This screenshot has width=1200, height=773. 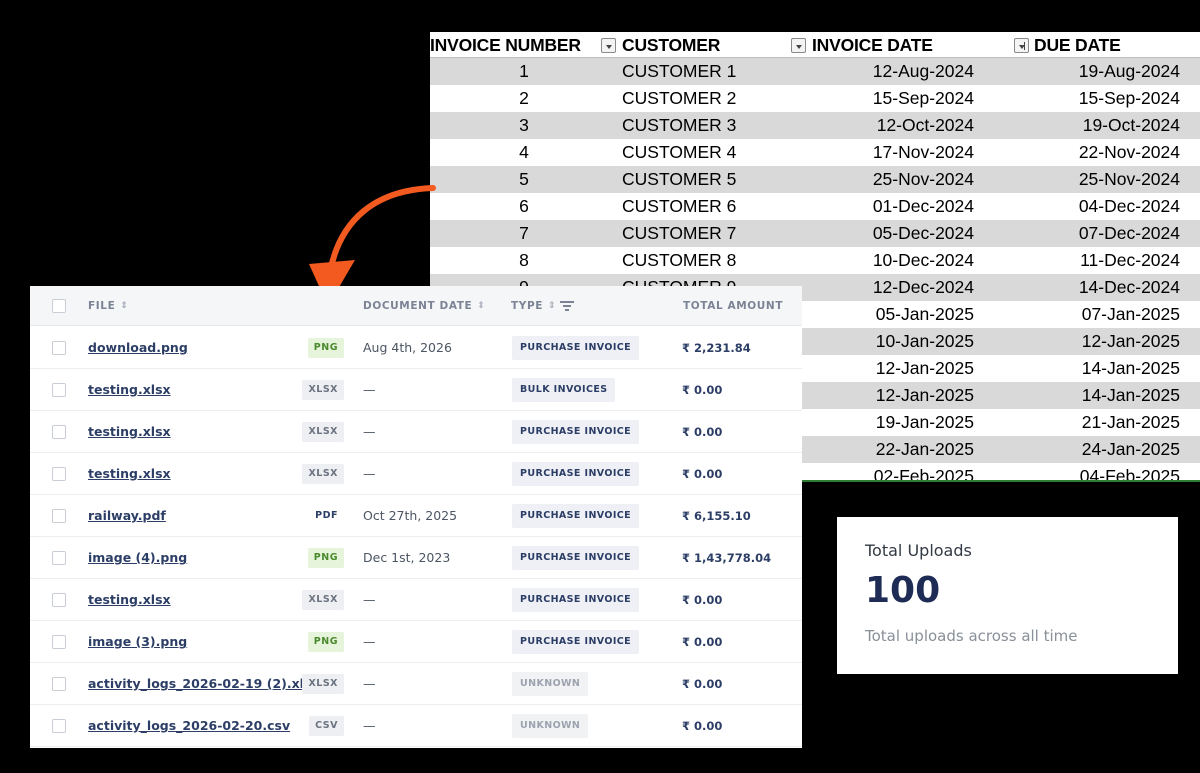 What do you see at coordinates (679, 98) in the screenshot?
I see `sheet-cell-customer: CUSTOMER 2` at bounding box center [679, 98].